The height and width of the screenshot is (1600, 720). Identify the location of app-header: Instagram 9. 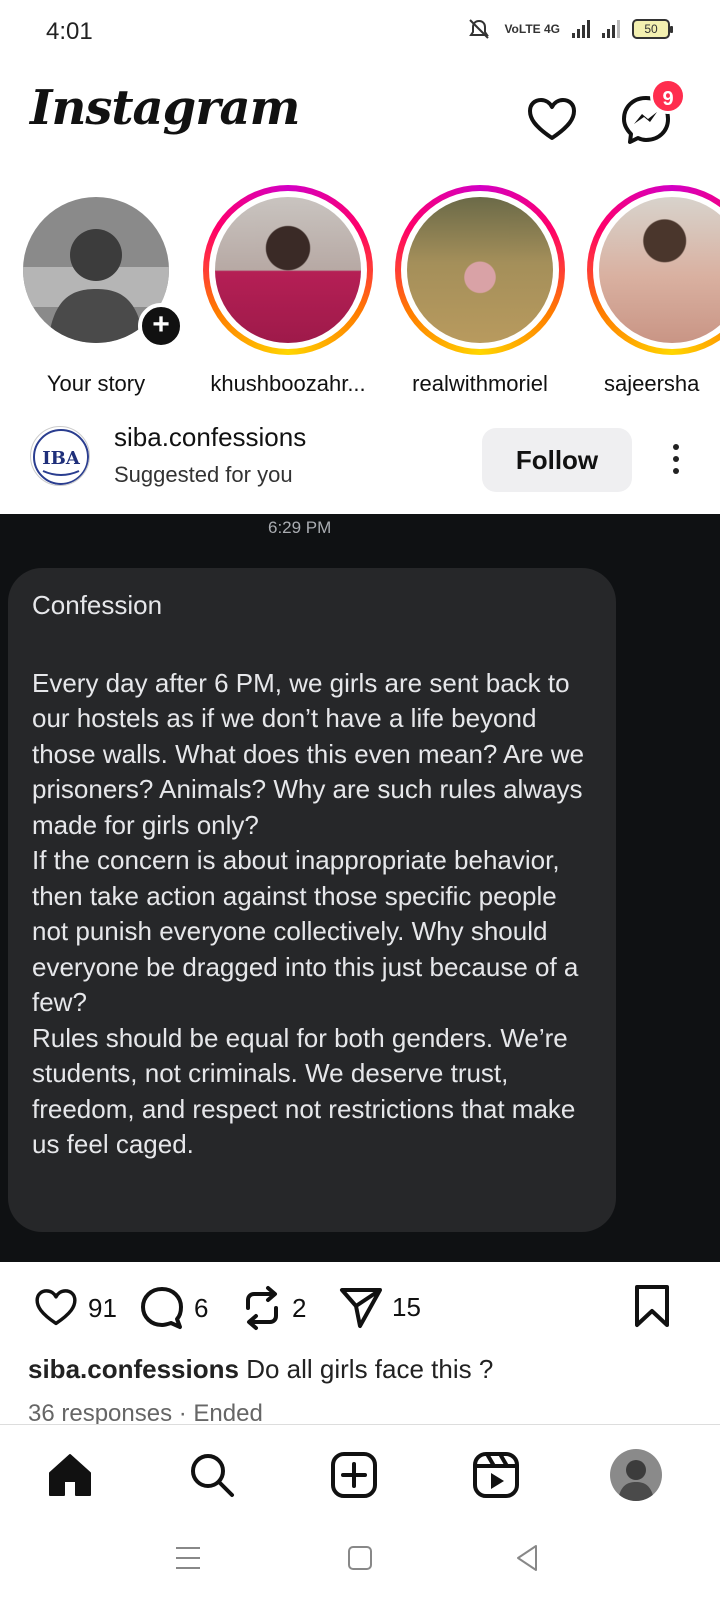
(360, 115).